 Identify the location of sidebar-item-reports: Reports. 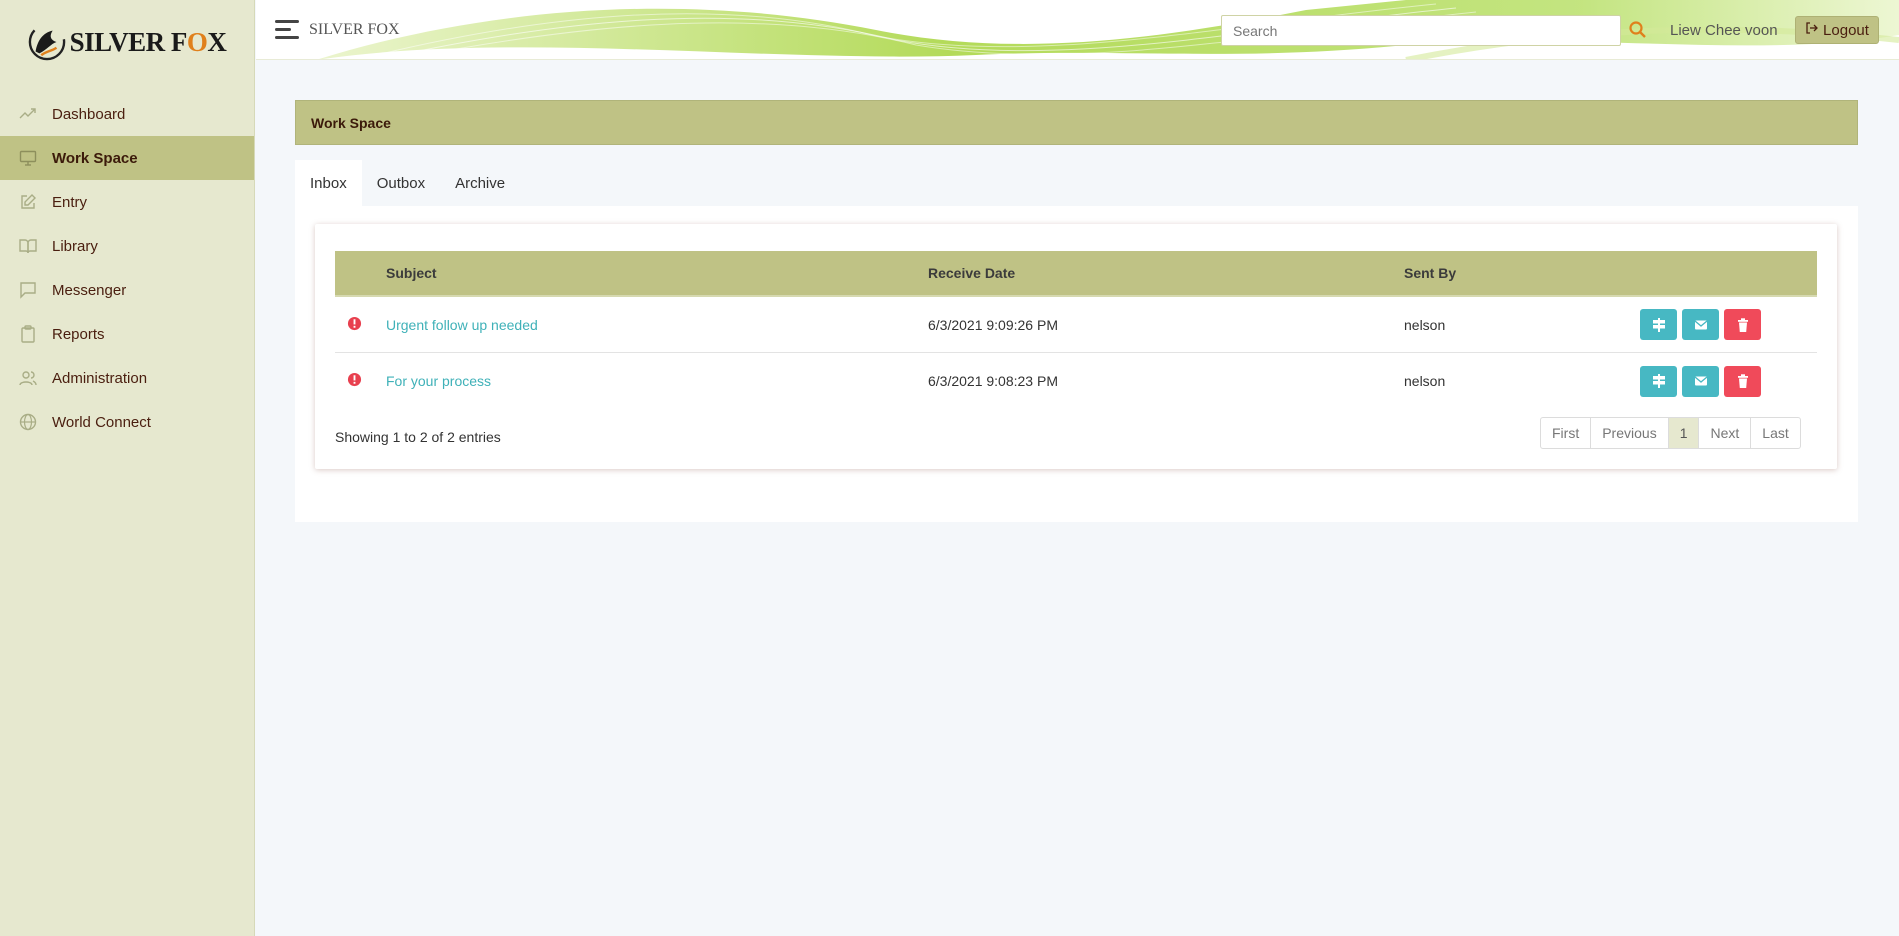
(127, 334).